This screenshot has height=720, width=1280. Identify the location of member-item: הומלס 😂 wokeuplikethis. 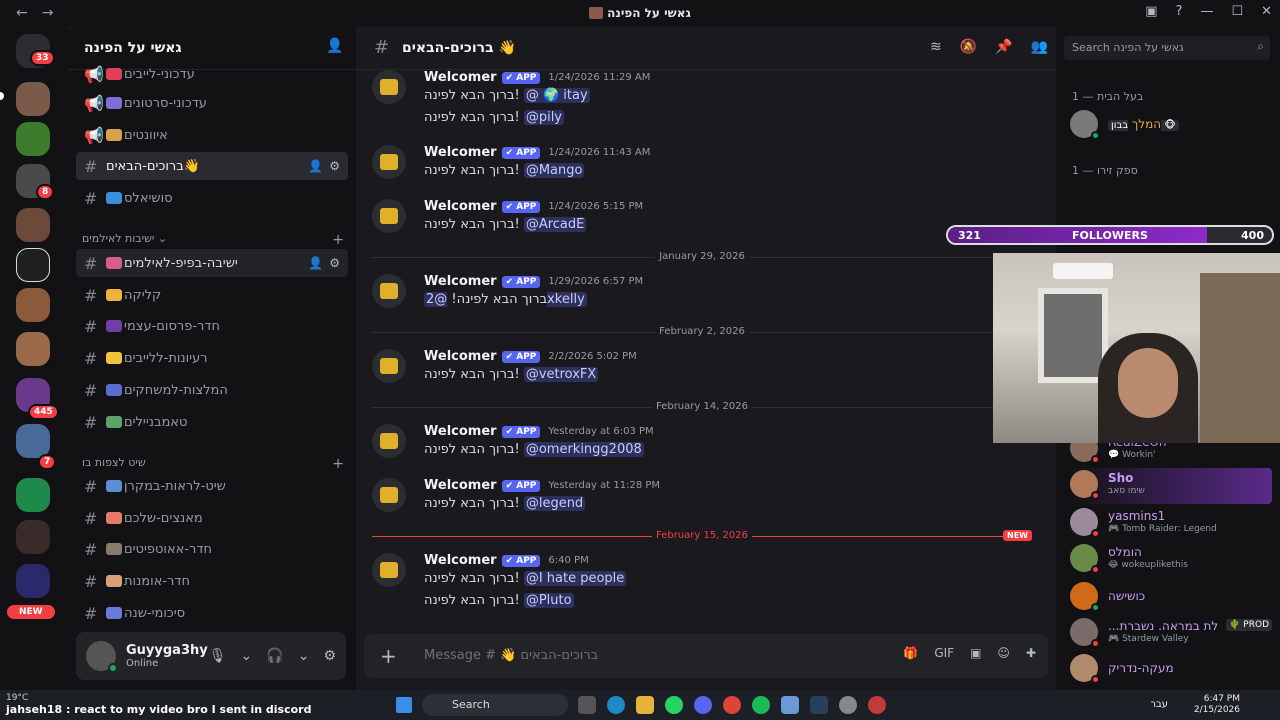
(1170, 560).